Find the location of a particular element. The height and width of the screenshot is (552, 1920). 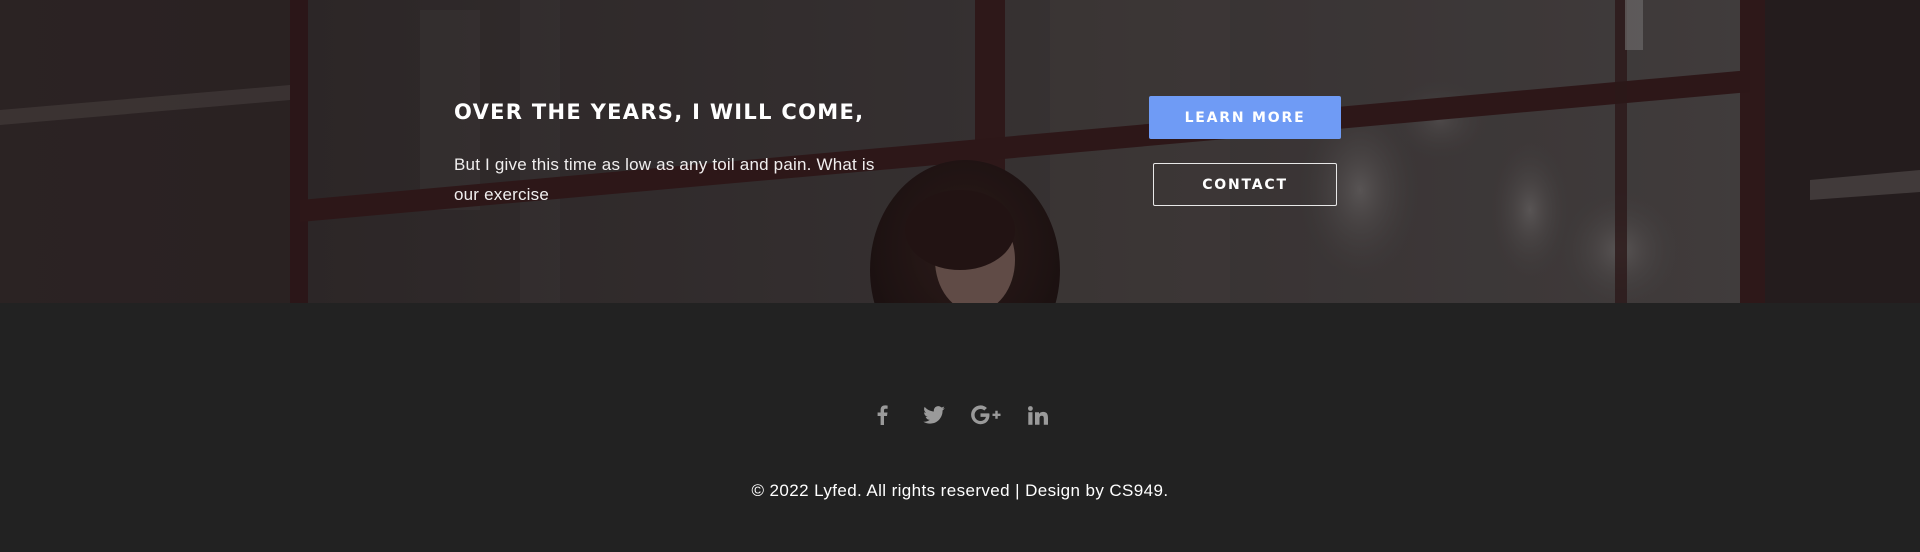

linkedin-icon is located at coordinates (1038, 415).